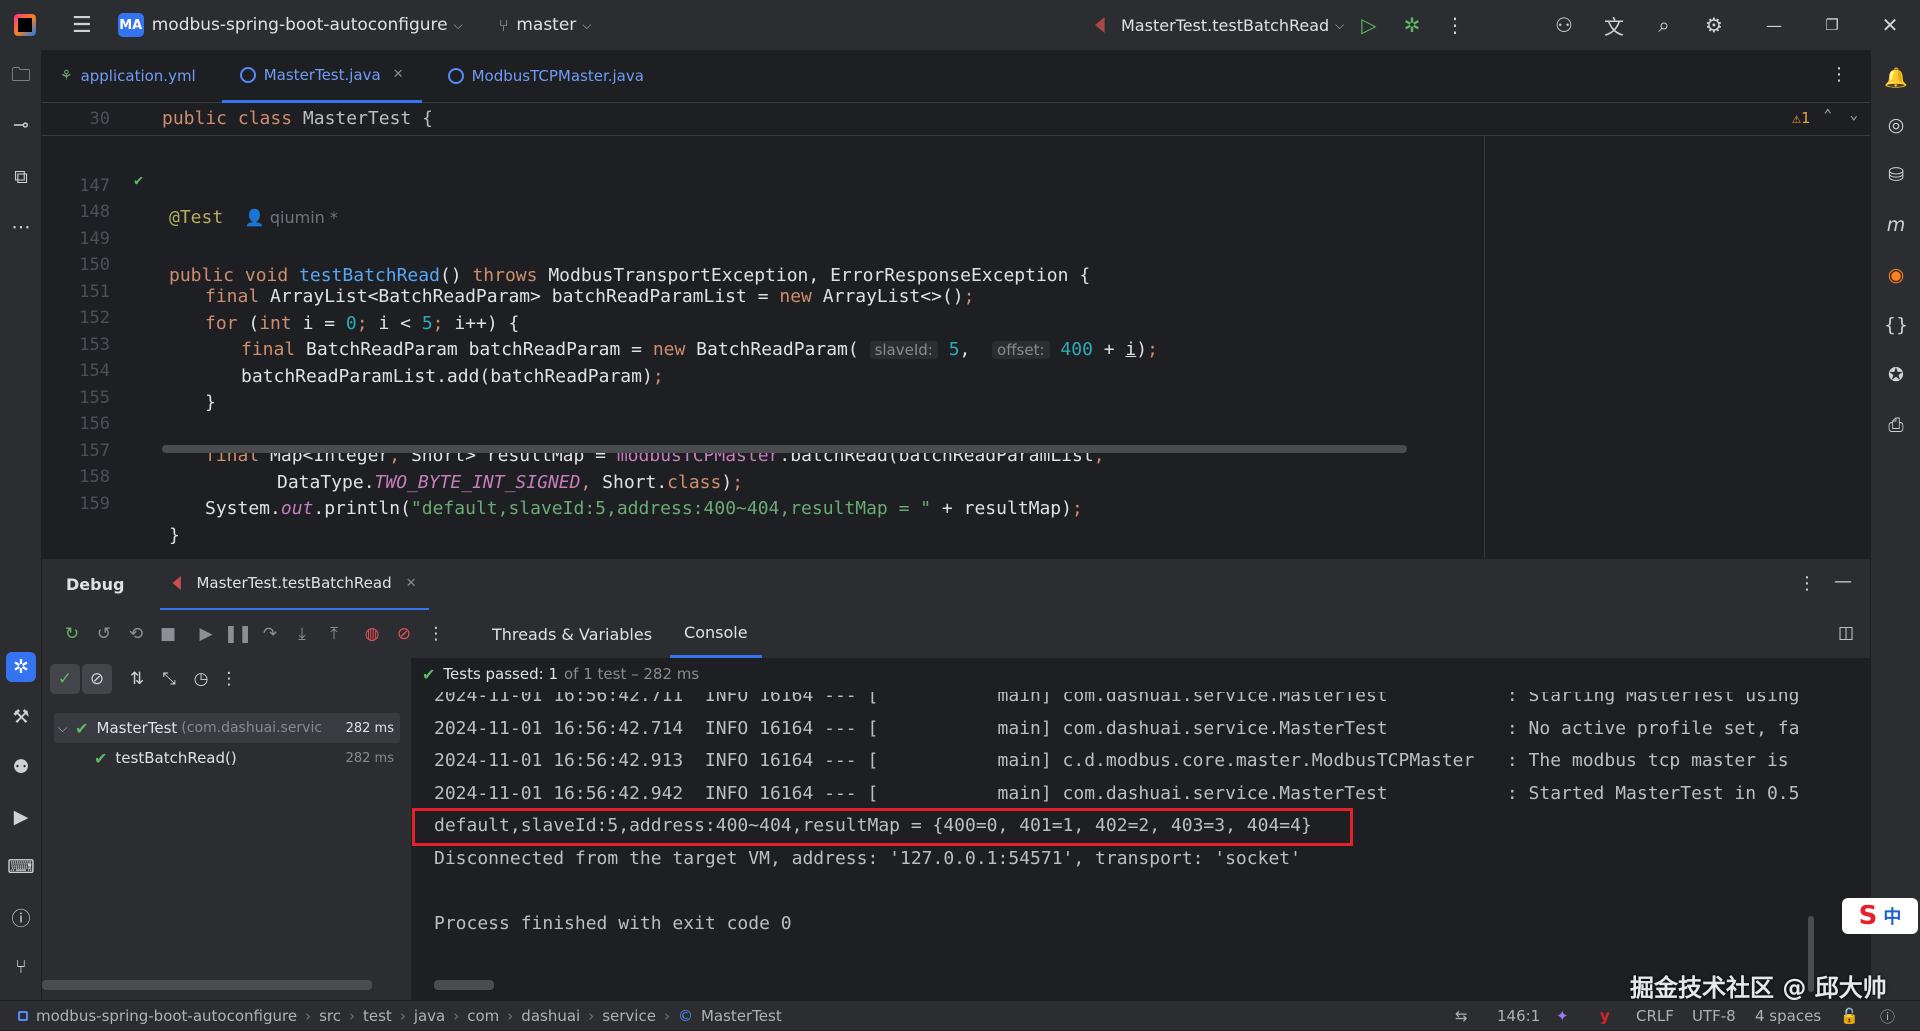 The height and width of the screenshot is (1031, 1920). What do you see at coordinates (21, 867) in the screenshot?
I see `terminal-icon: ⌨` at bounding box center [21, 867].